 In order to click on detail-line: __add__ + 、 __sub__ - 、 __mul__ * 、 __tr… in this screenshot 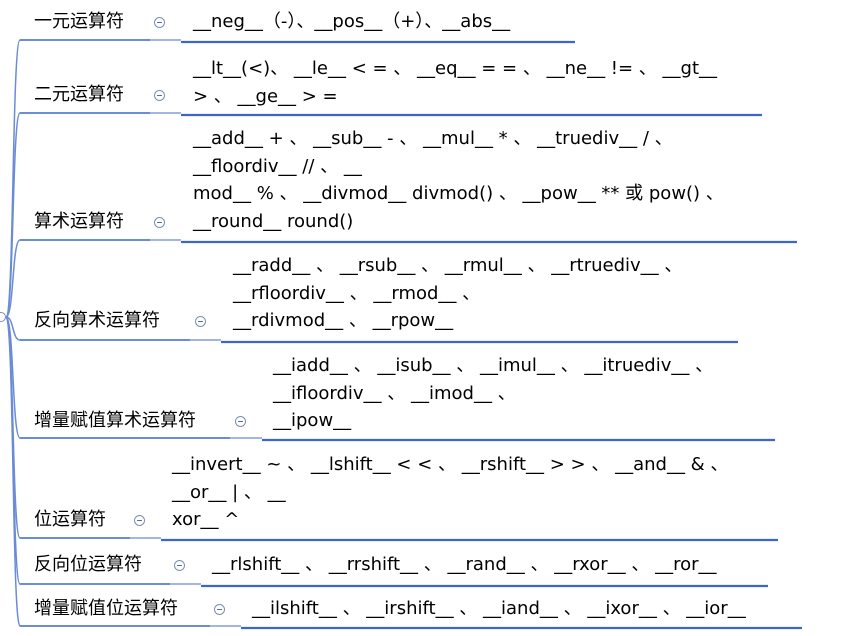, I will do `click(433, 138)`.